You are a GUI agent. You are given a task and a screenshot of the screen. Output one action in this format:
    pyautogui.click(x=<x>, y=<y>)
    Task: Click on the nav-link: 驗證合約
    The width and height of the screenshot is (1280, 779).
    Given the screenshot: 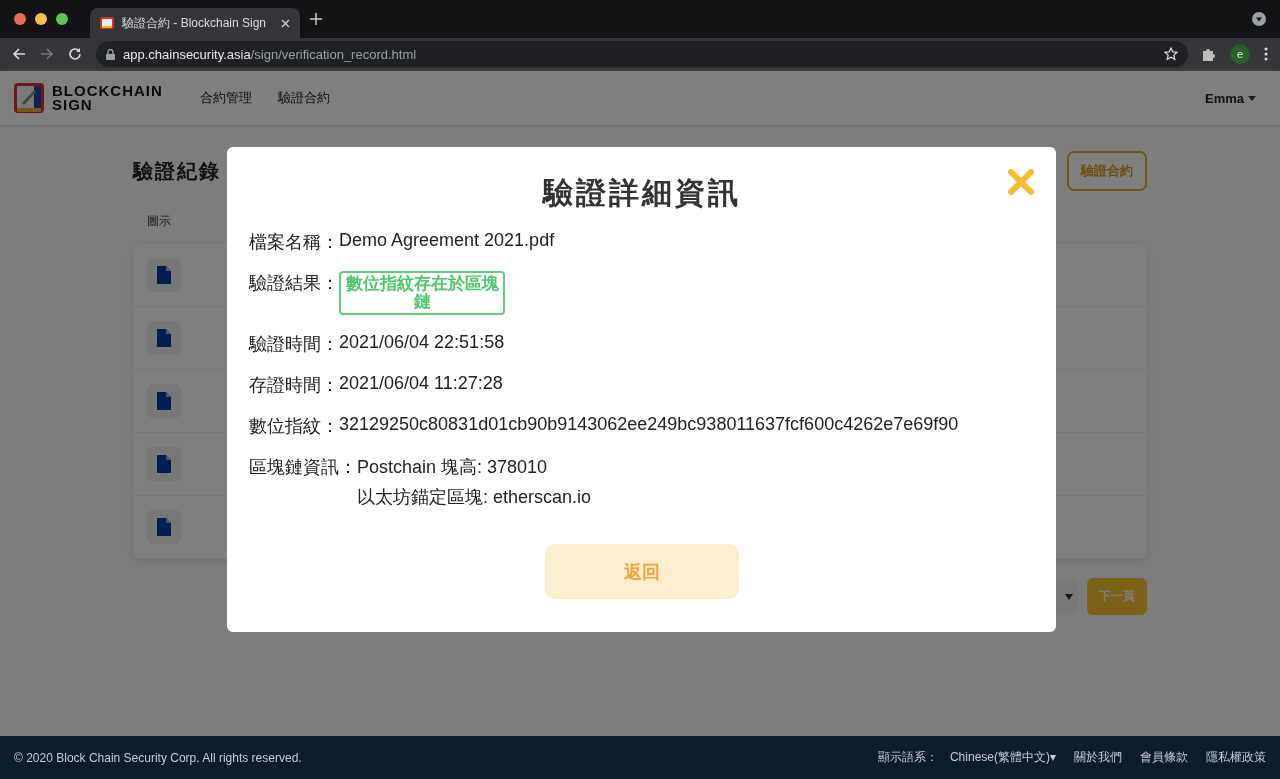 What is the action you would take?
    pyautogui.click(x=304, y=98)
    